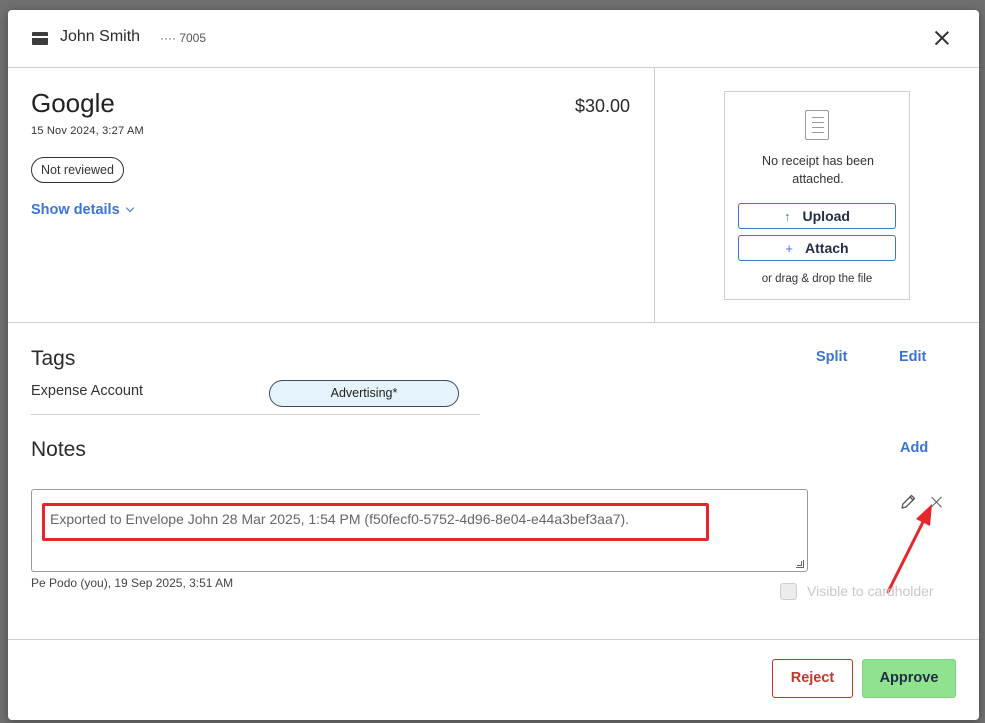 This screenshot has height=723, width=985. I want to click on edit-tags-button: Edit, so click(912, 357).